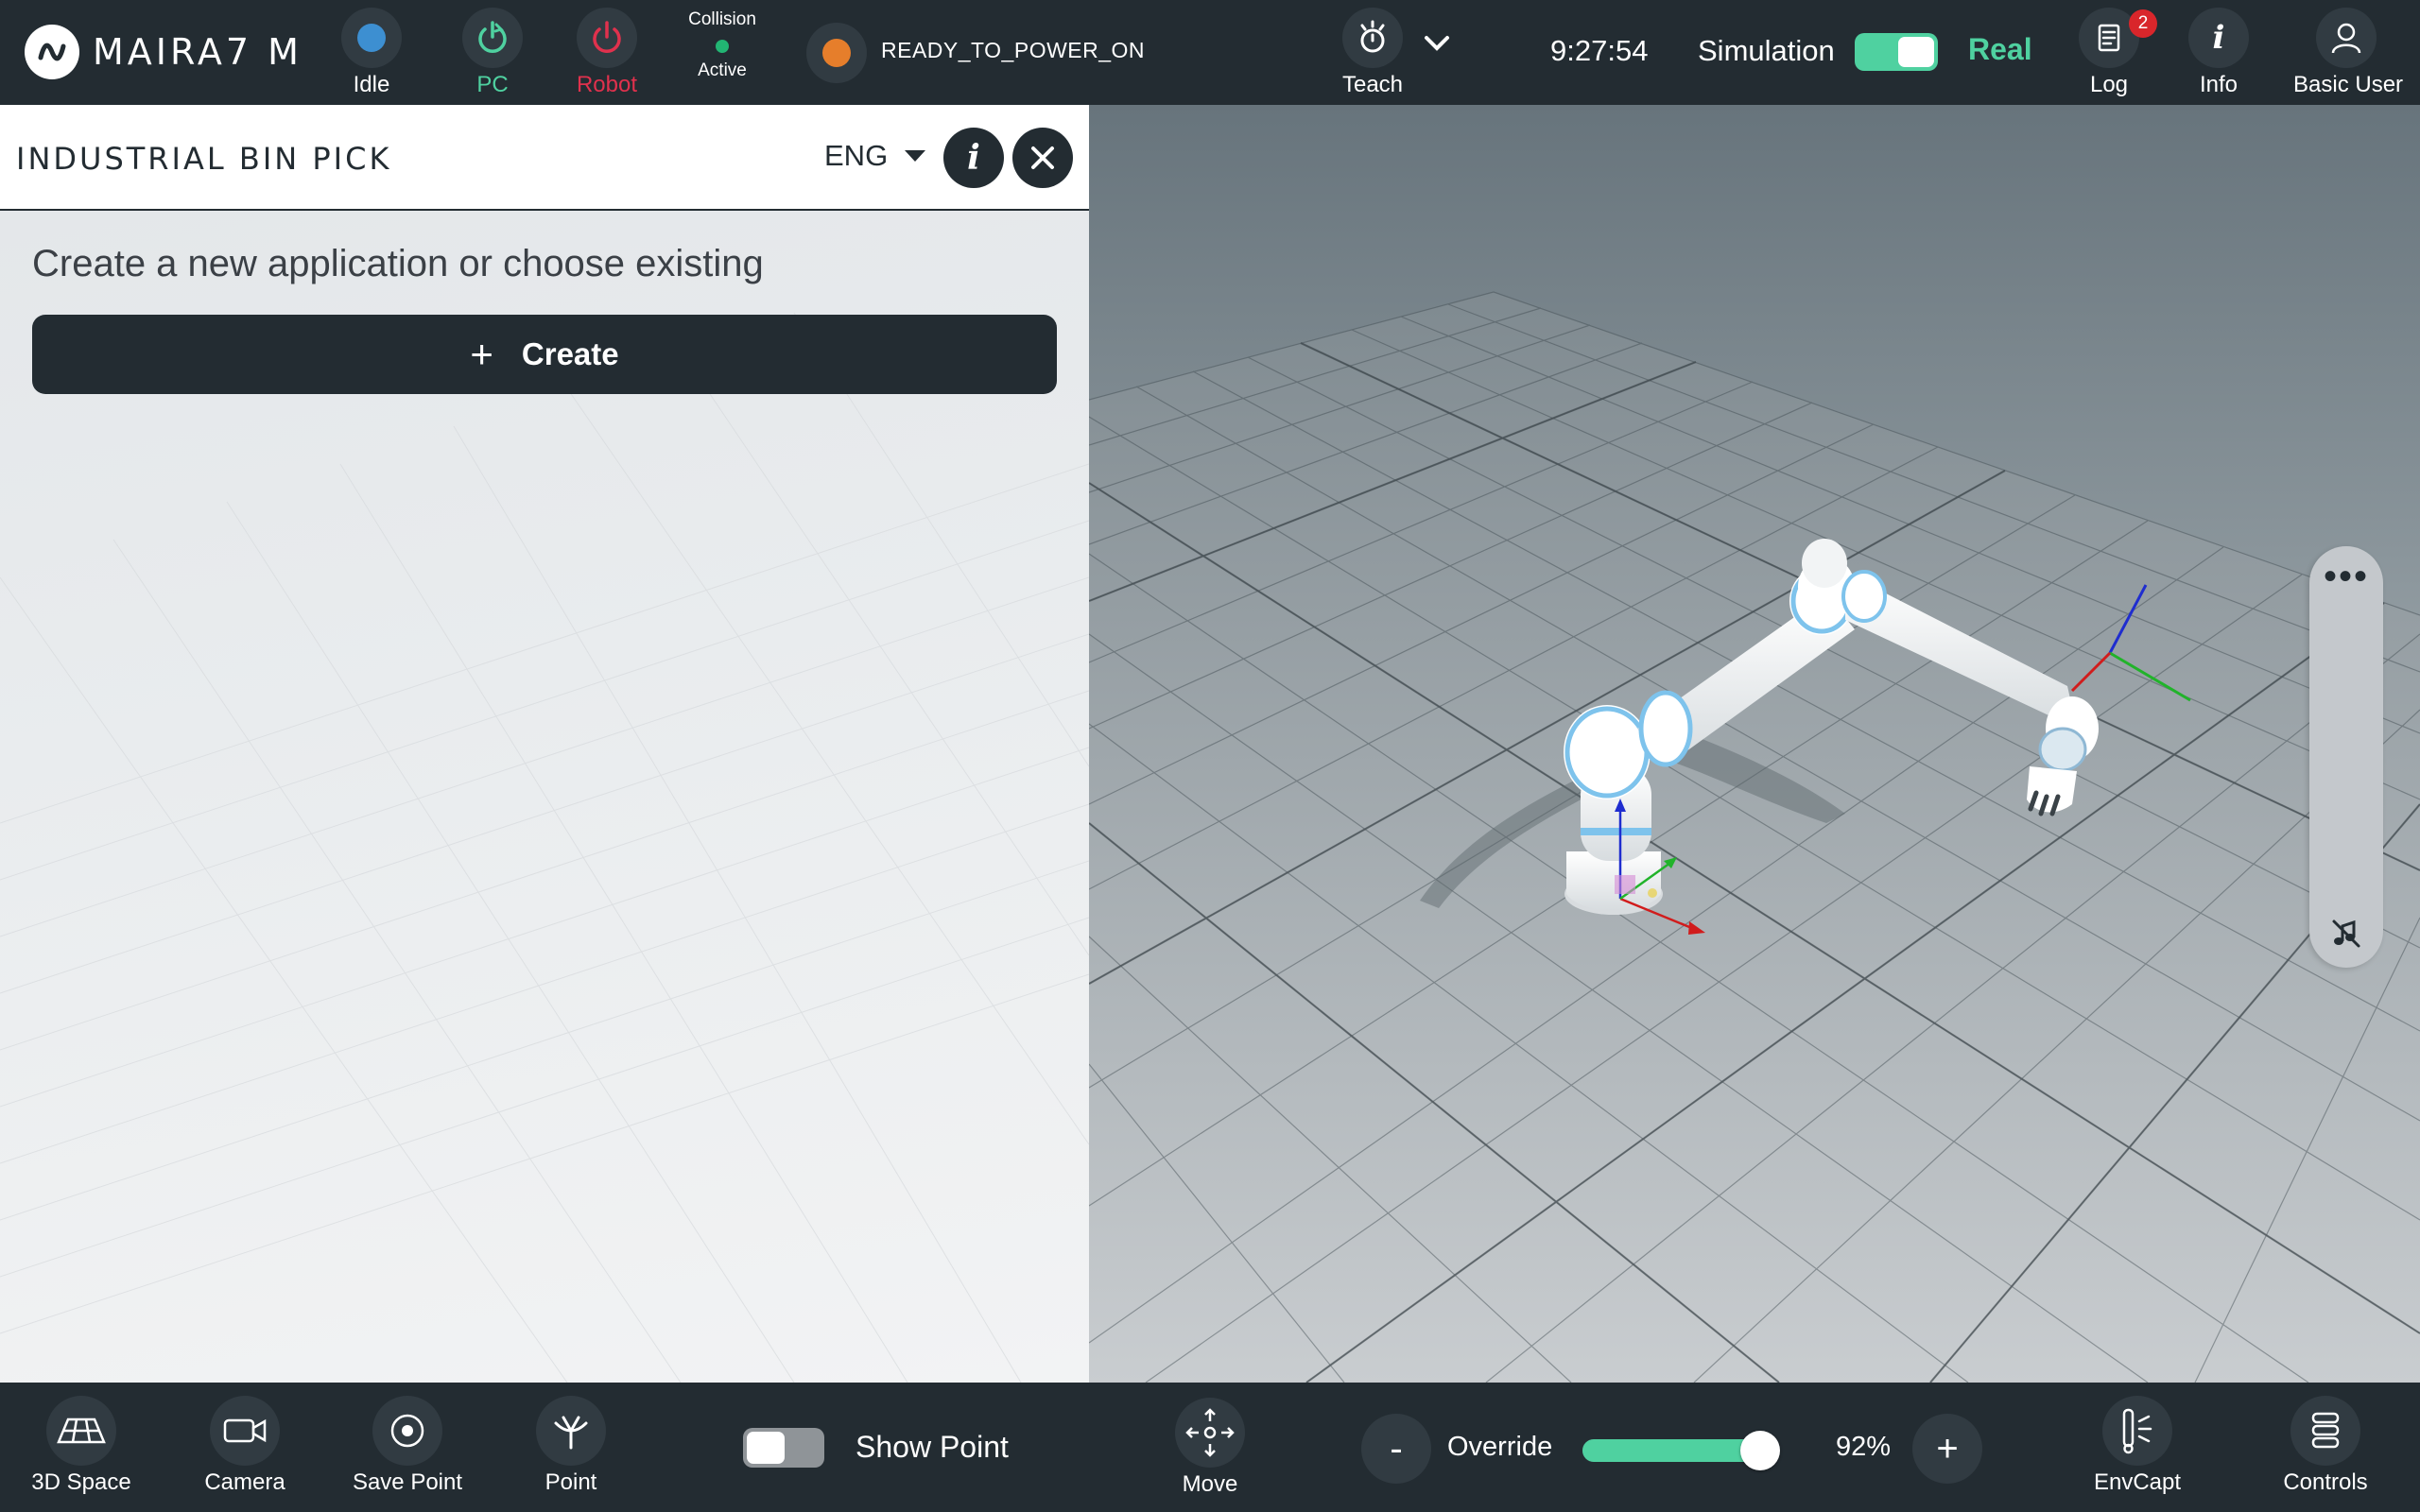  What do you see at coordinates (245, 1482) in the screenshot?
I see `camera-label: Camera` at bounding box center [245, 1482].